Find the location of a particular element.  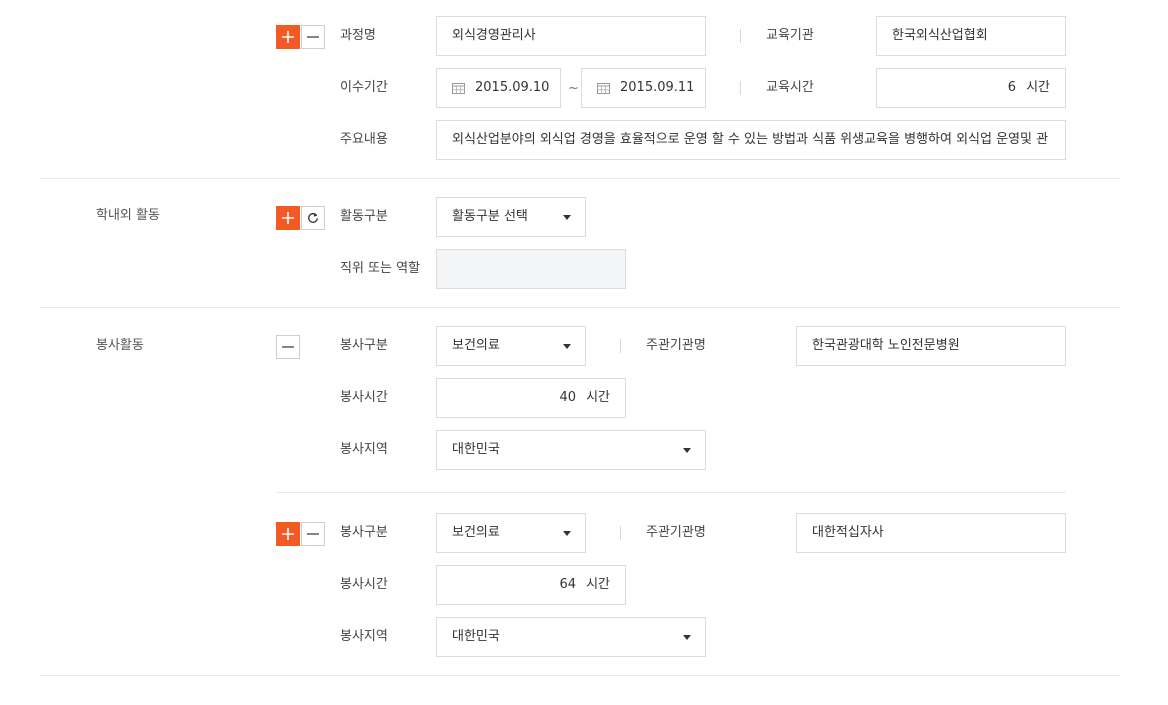

volunteer-hours-input: 40 시간 is located at coordinates (531, 398).